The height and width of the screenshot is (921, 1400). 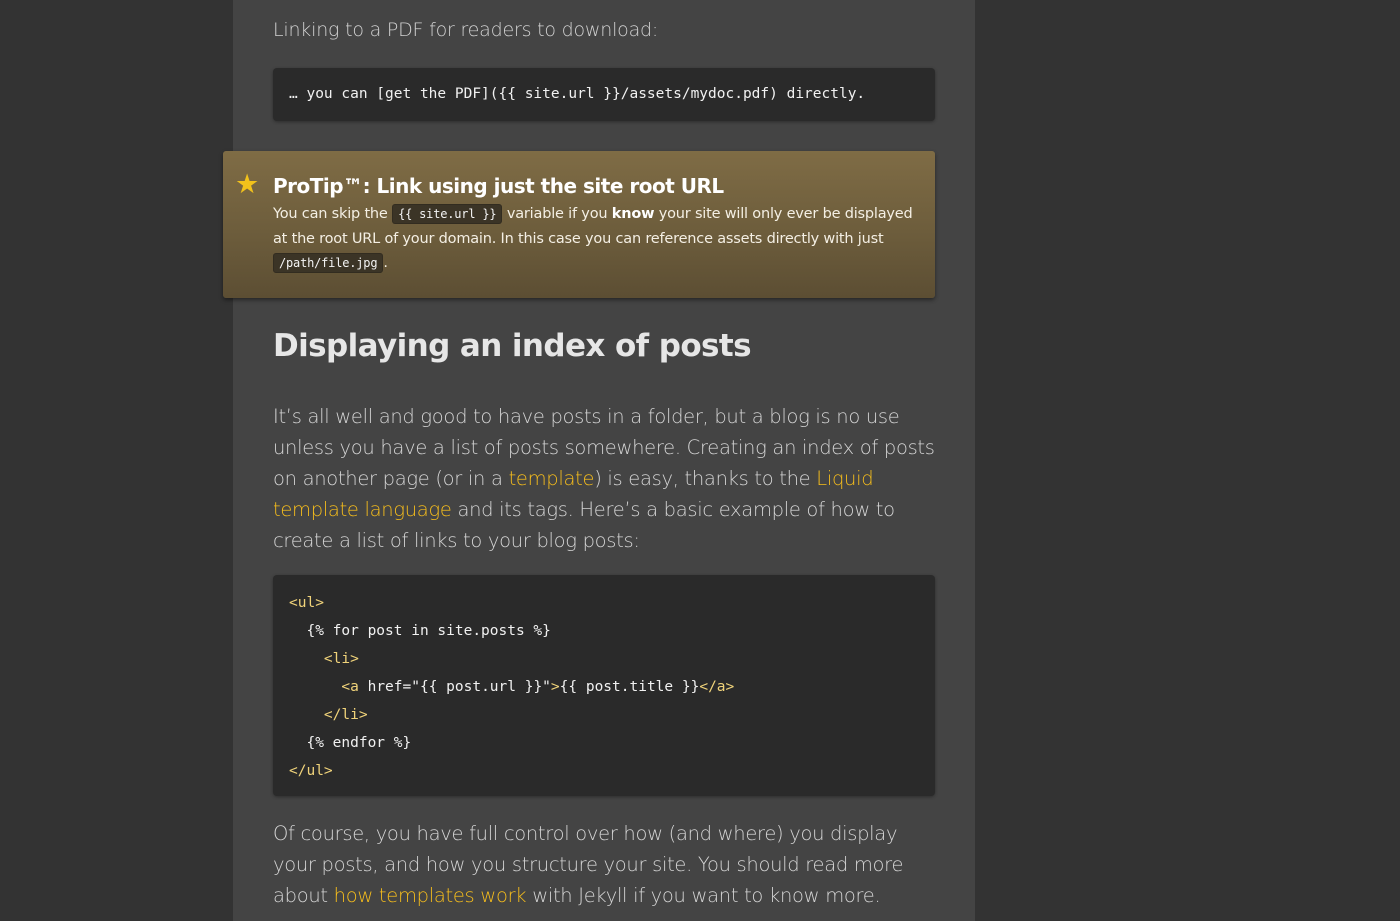 I want to click on code-line: <li>, so click(x=324, y=659).